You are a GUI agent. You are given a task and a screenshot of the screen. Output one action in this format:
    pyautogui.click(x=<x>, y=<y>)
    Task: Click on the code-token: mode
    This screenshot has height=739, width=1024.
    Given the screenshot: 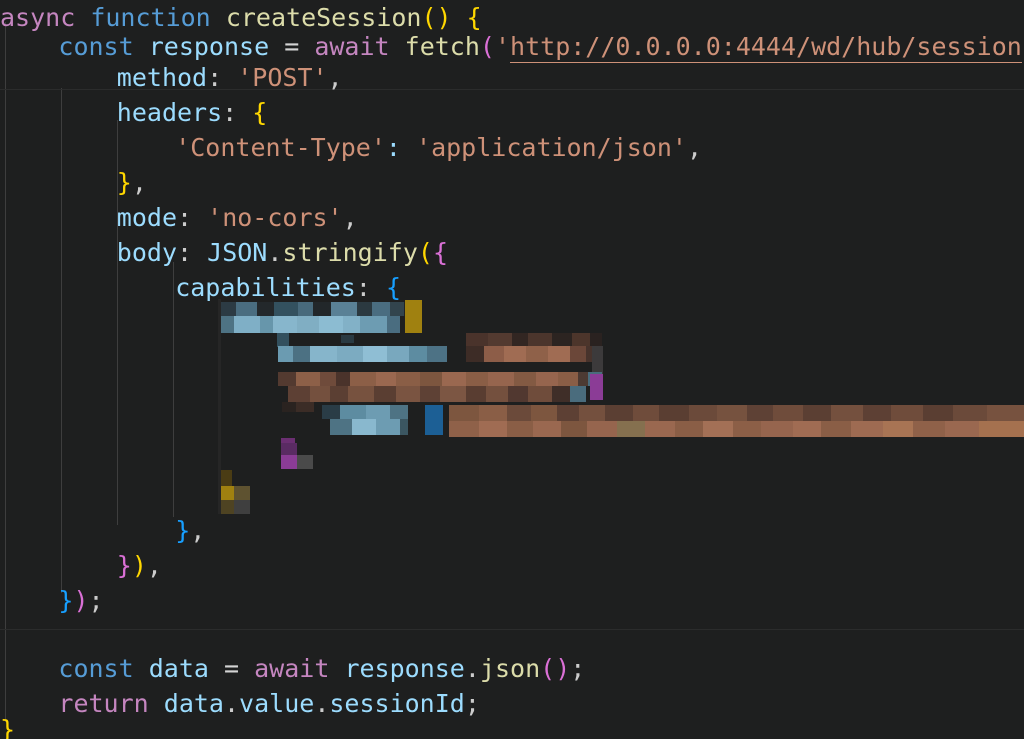 What is the action you would take?
    pyautogui.click(x=147, y=217)
    